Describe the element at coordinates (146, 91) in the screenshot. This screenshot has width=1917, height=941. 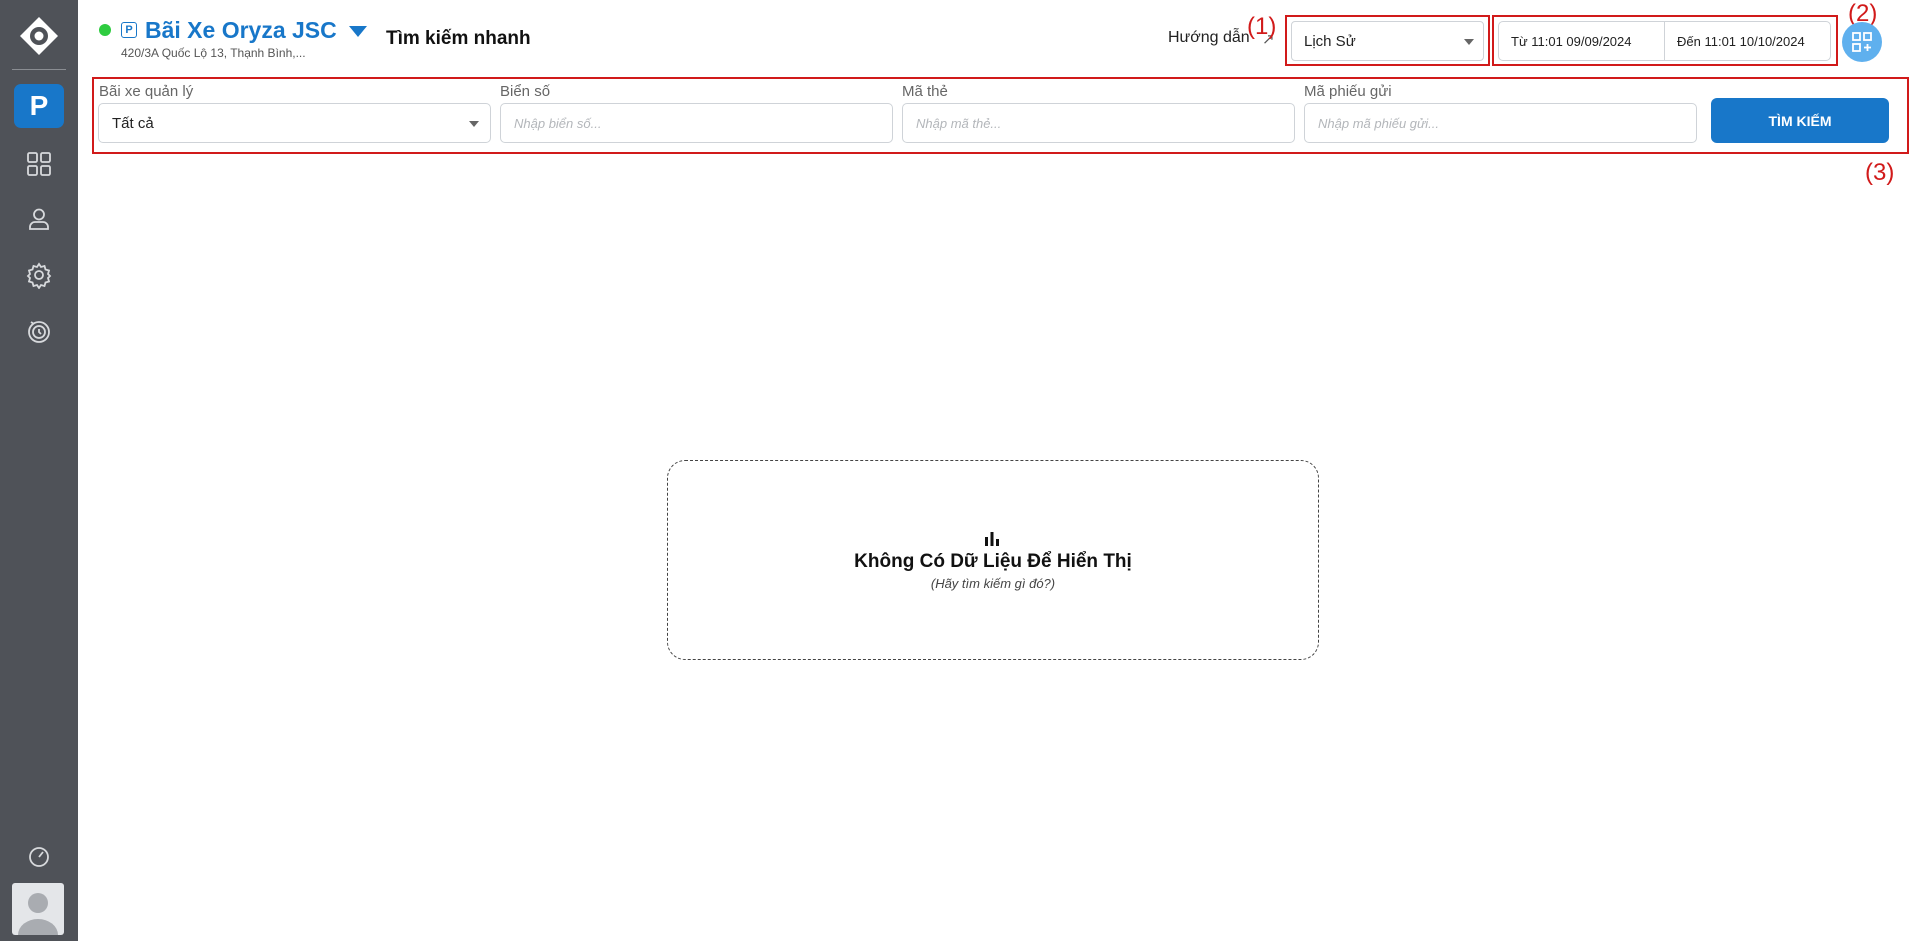
I see `parking-lot-filter-label: Bãi xe quản lý` at that location.